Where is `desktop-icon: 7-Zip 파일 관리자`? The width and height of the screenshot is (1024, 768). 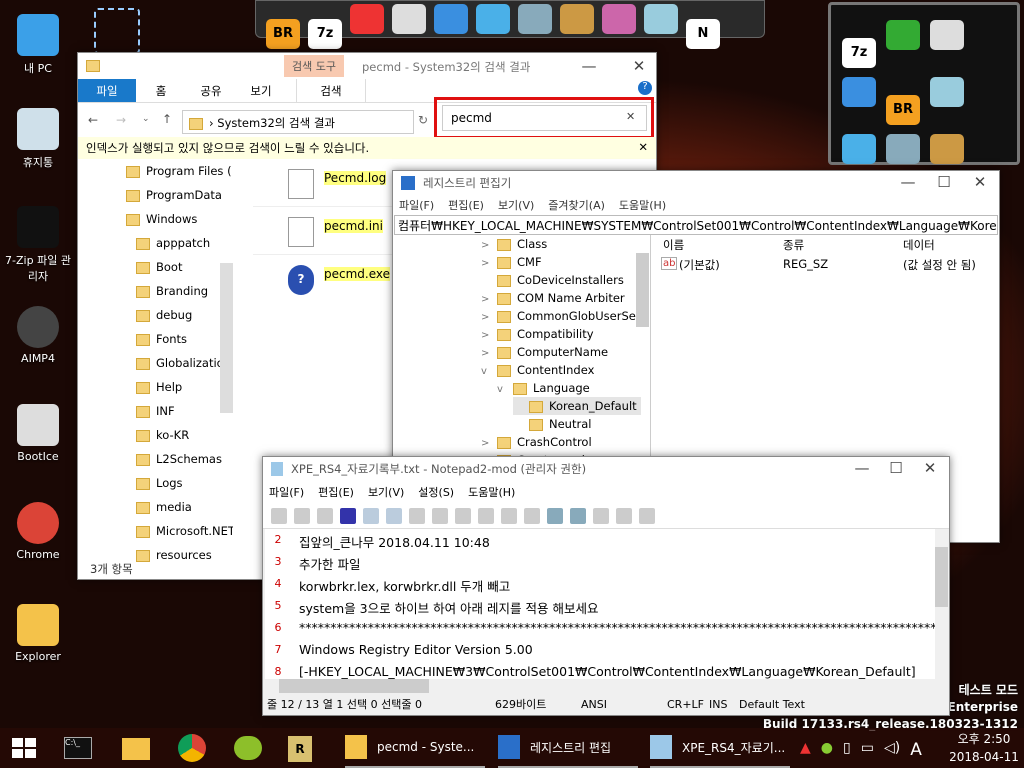 desktop-icon: 7-Zip 파일 관리자 is located at coordinates (38, 245).